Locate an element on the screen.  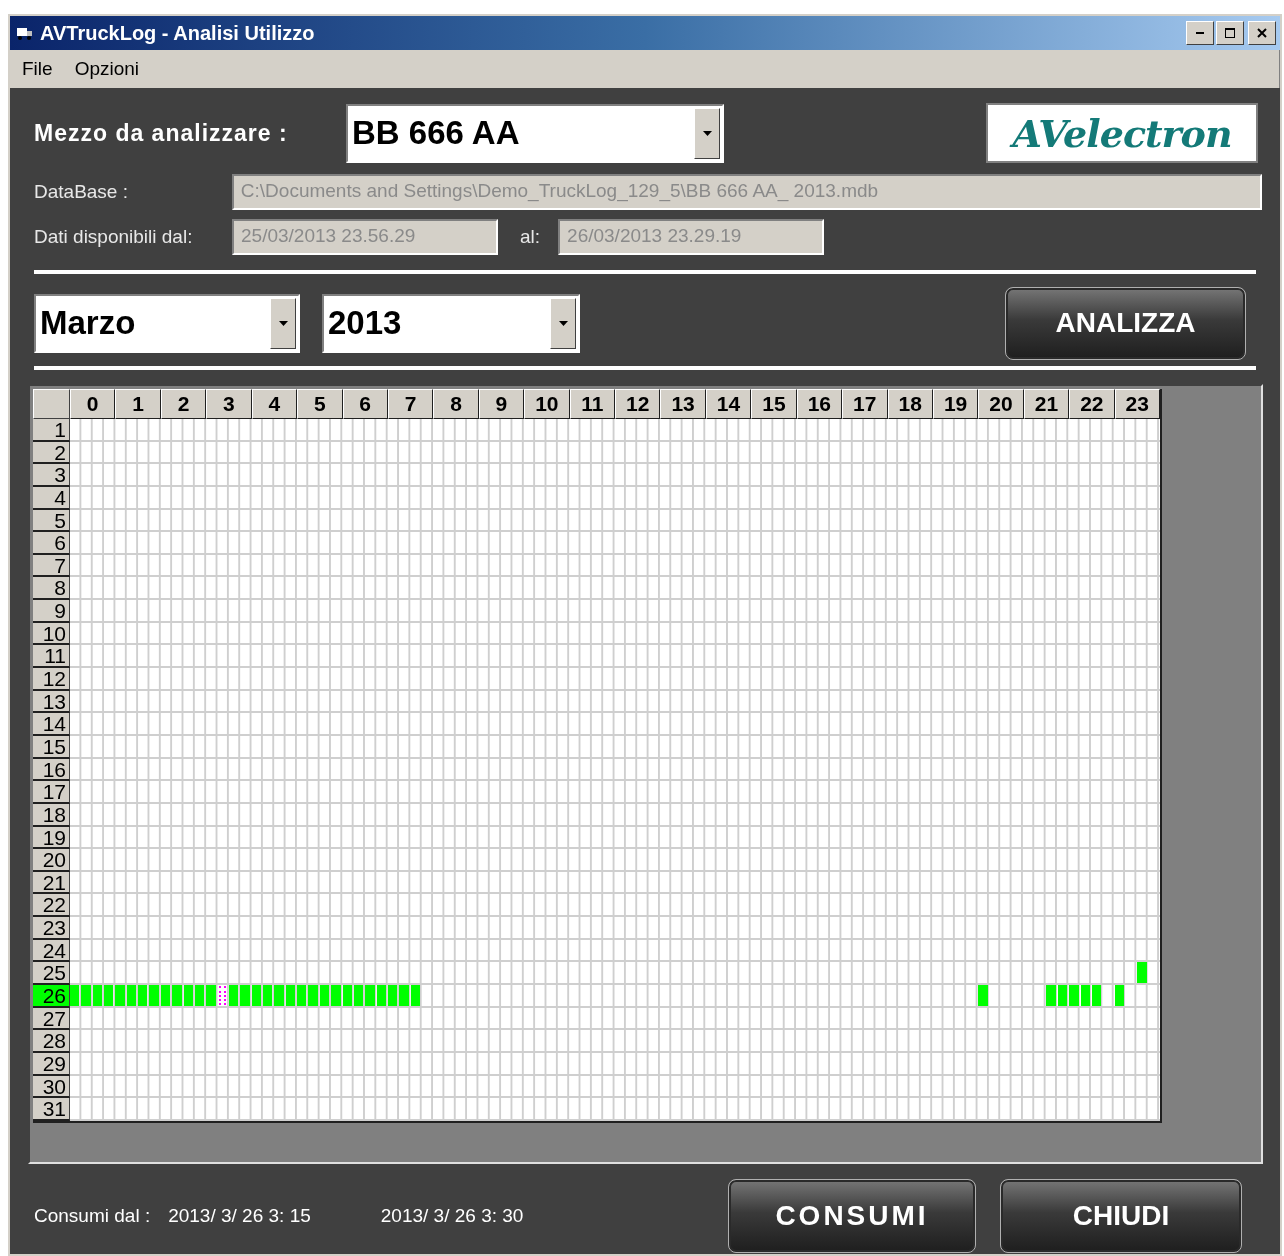
analyze-button: ANALIZZA is located at coordinates (1125, 323).